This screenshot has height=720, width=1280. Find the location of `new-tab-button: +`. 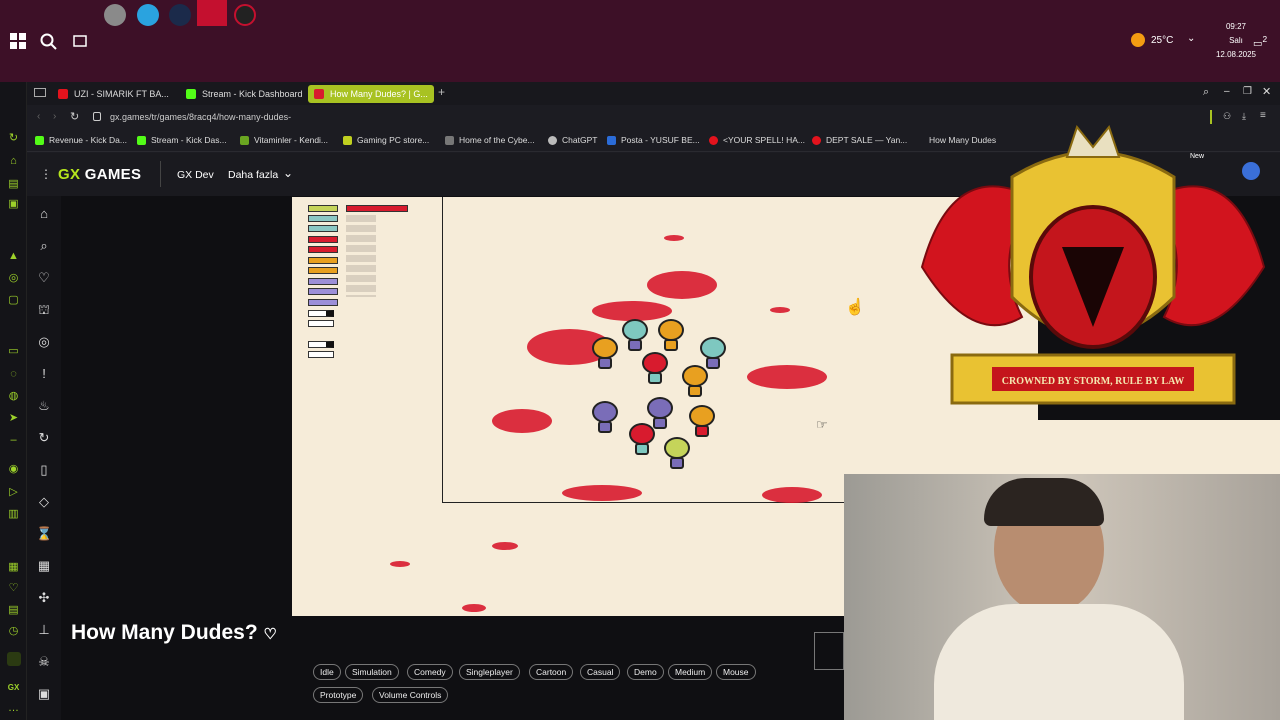

new-tab-button: + is located at coordinates (441, 92).